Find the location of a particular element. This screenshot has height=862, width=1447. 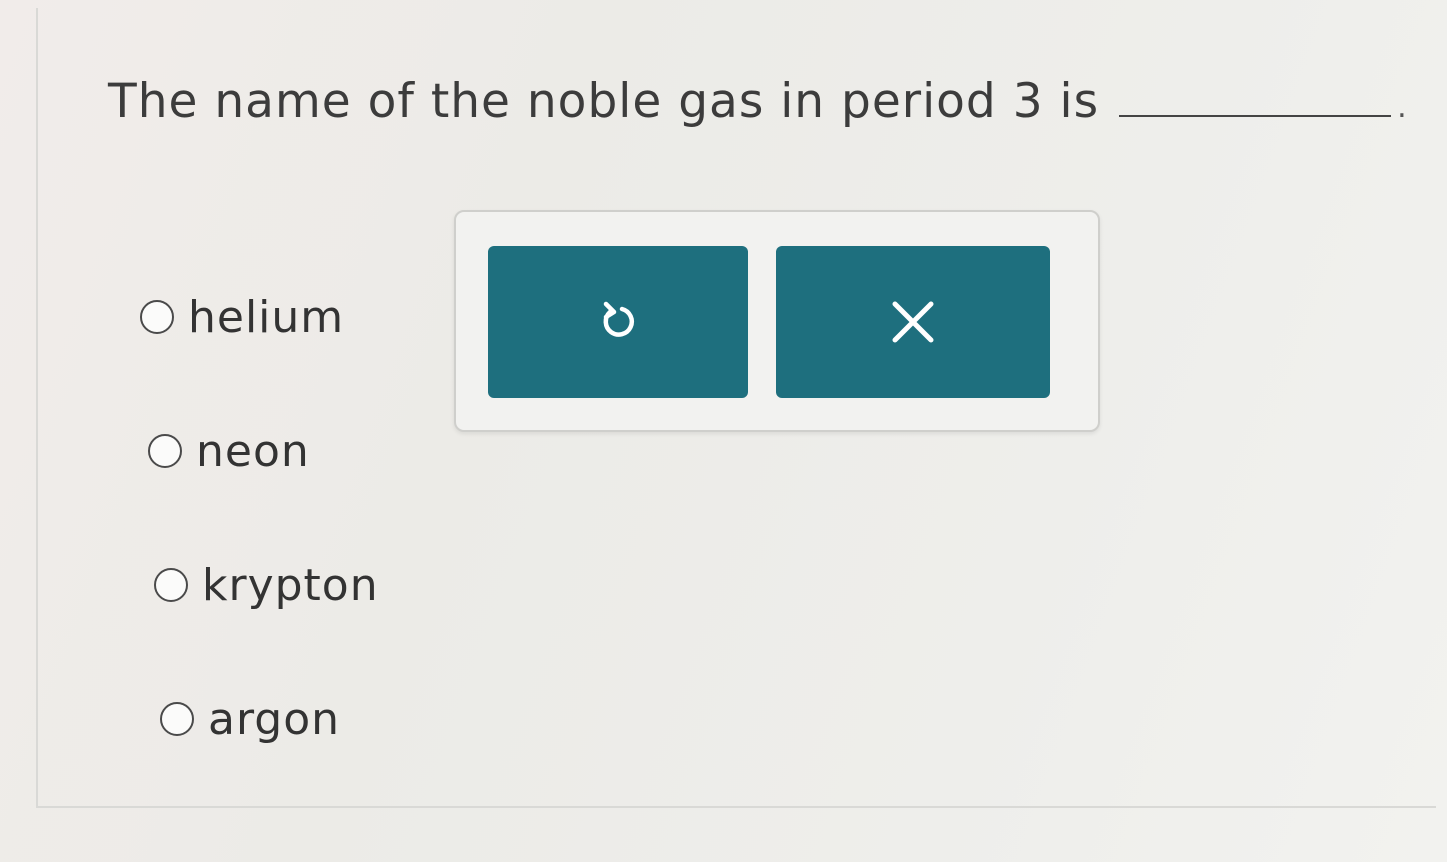

option-helium: helium is located at coordinates (259, 317).